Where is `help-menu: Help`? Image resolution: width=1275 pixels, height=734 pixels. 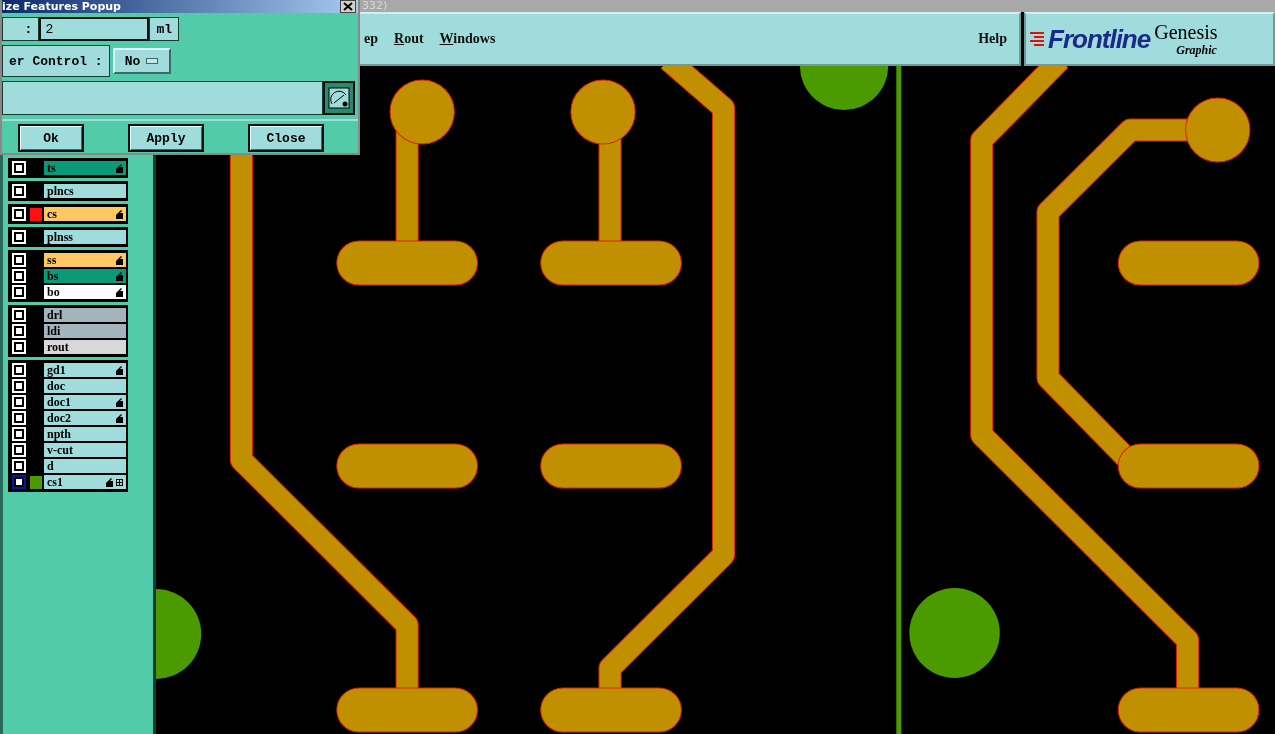
help-menu: Help is located at coordinates (992, 39).